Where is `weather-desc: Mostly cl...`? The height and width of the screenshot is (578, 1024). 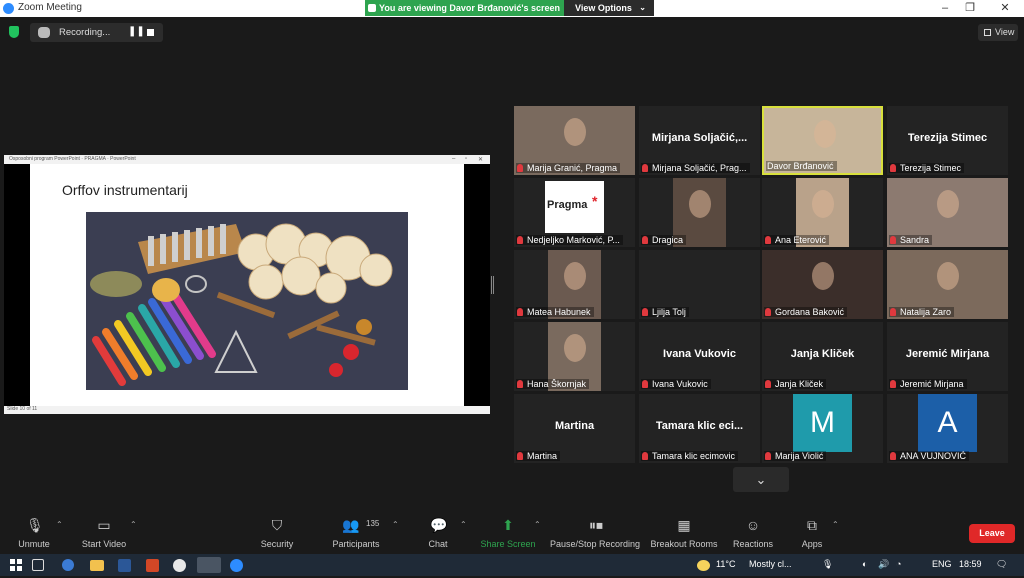
weather-desc: Mostly cl... is located at coordinates (770, 564).